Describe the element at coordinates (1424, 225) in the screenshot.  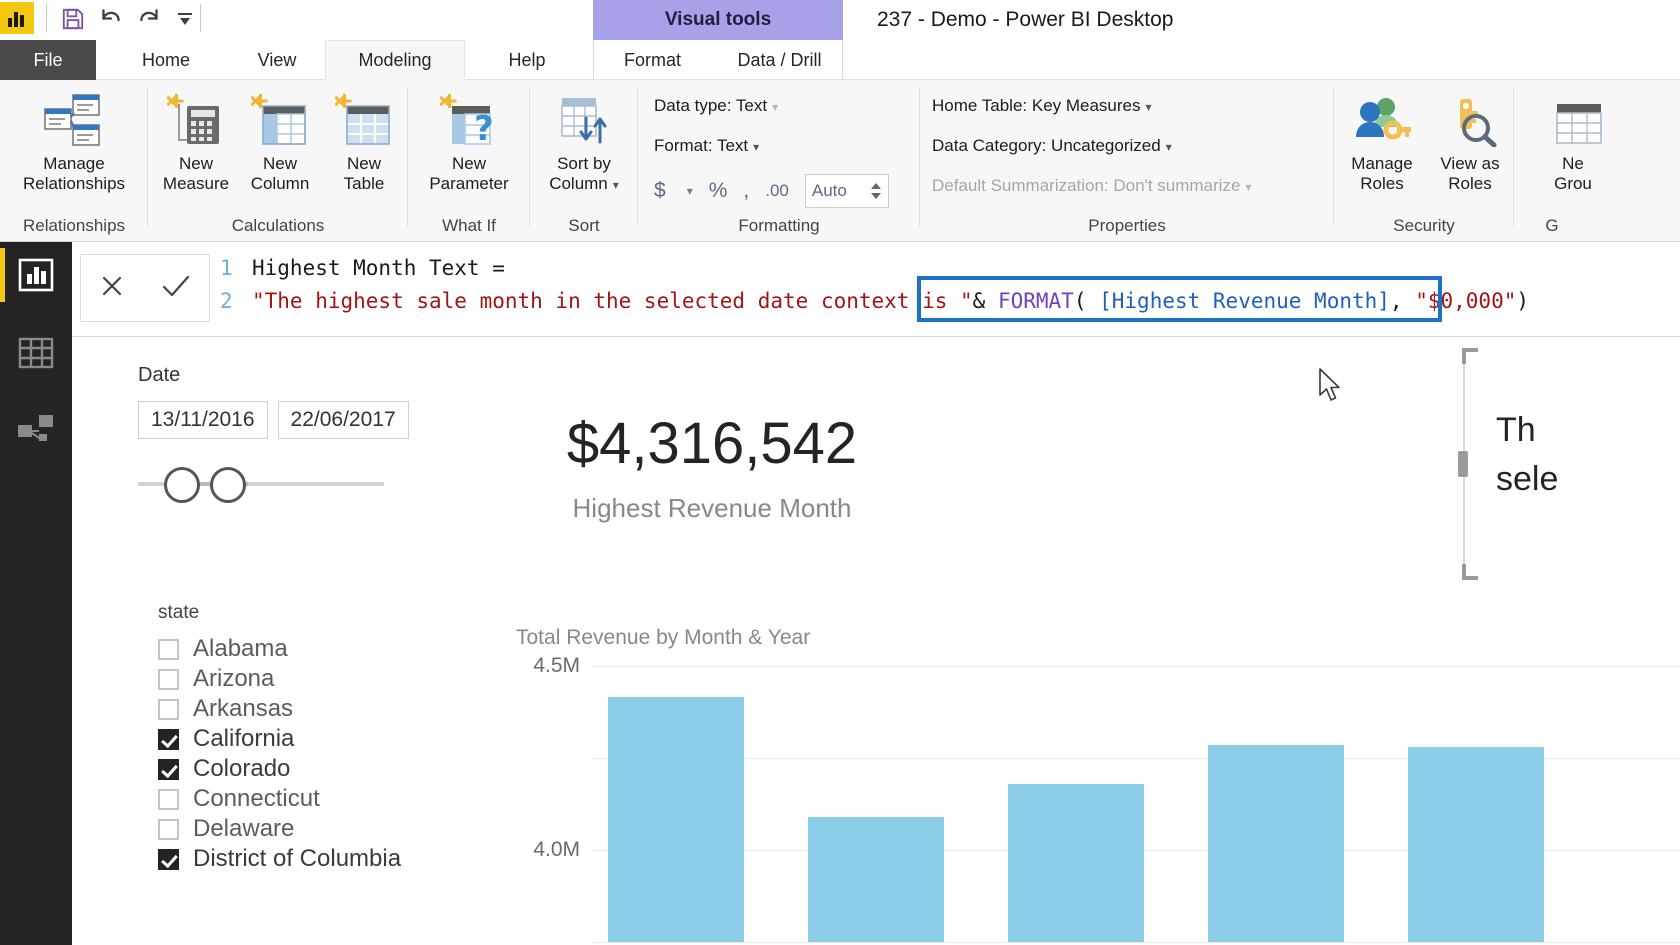
I see `ribbon-group-label-security: Security` at that location.